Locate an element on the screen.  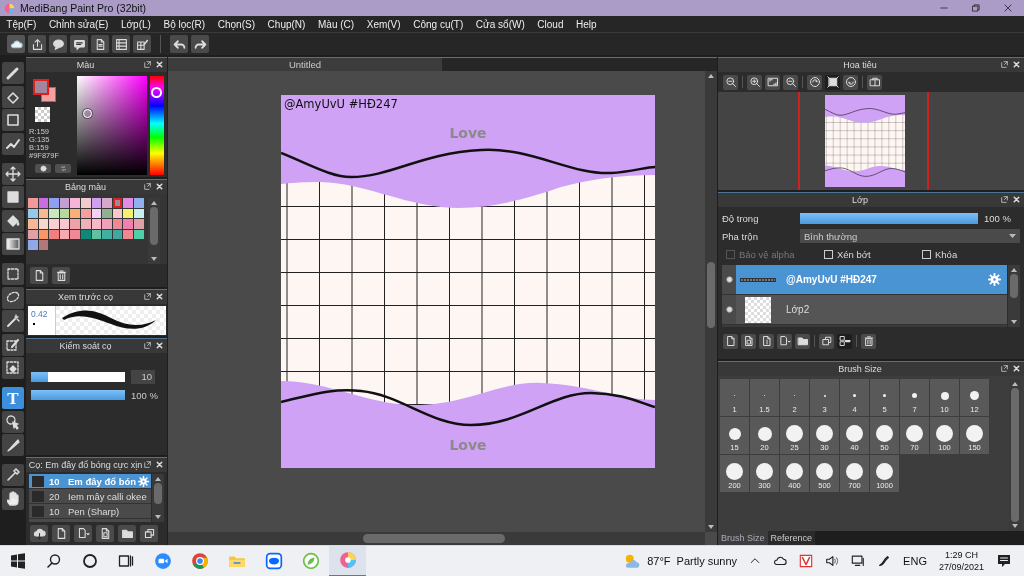
brush-size-text: 0.42 is located at coordinates (39, 314).